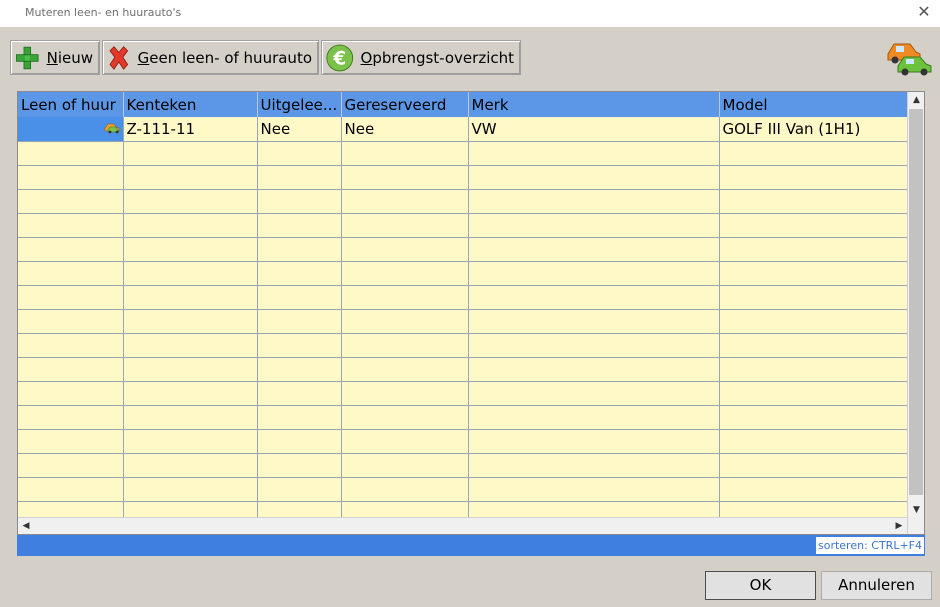  What do you see at coordinates (462, 525) in the screenshot?
I see `horizontal-scrollbar: ◀ ▶` at bounding box center [462, 525].